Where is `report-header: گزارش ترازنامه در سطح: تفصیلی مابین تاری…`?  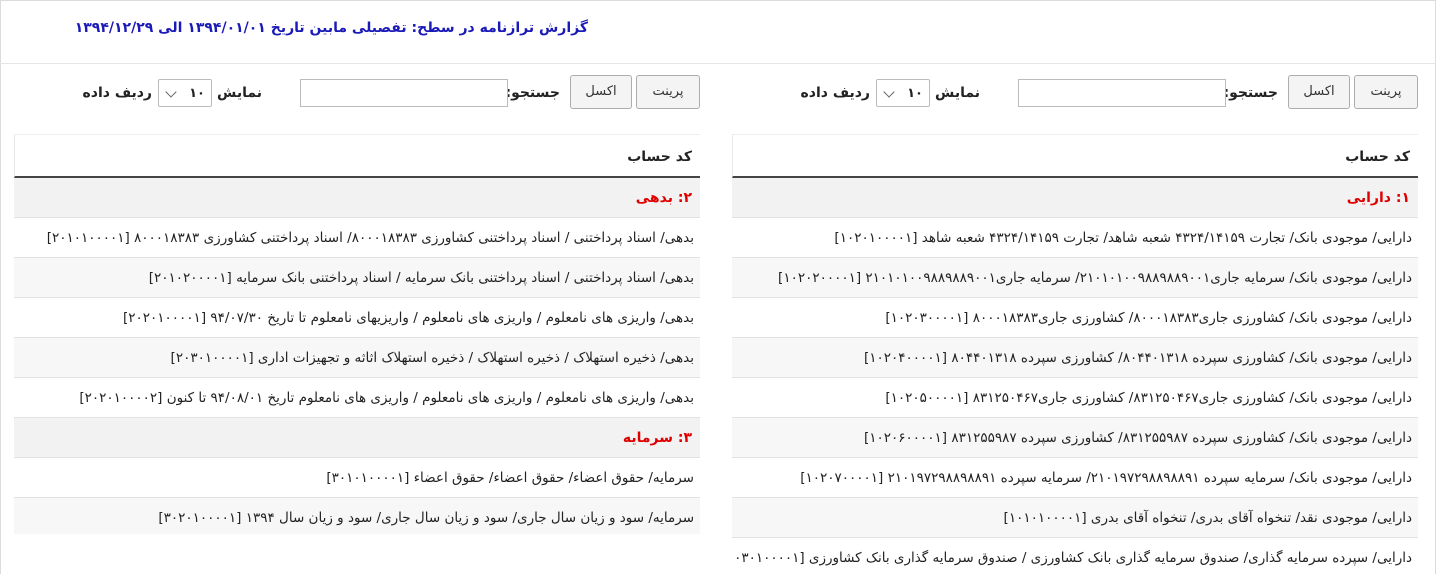 report-header: گزارش ترازنامه در سطح: تفصیلی مابین تاری… is located at coordinates (718, 32).